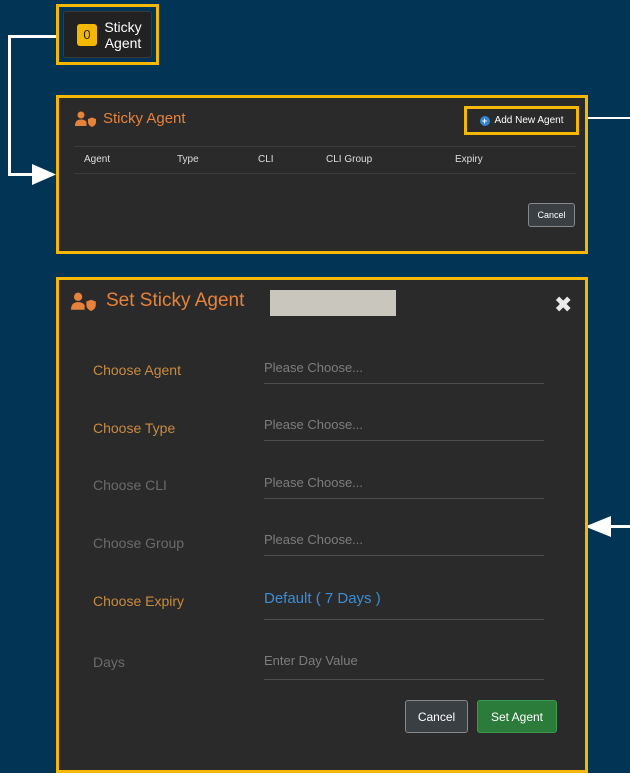 Image resolution: width=630 pixels, height=773 pixels. I want to click on sticky-agent-toggle-button: 0 Sticky Agent, so click(107, 34).